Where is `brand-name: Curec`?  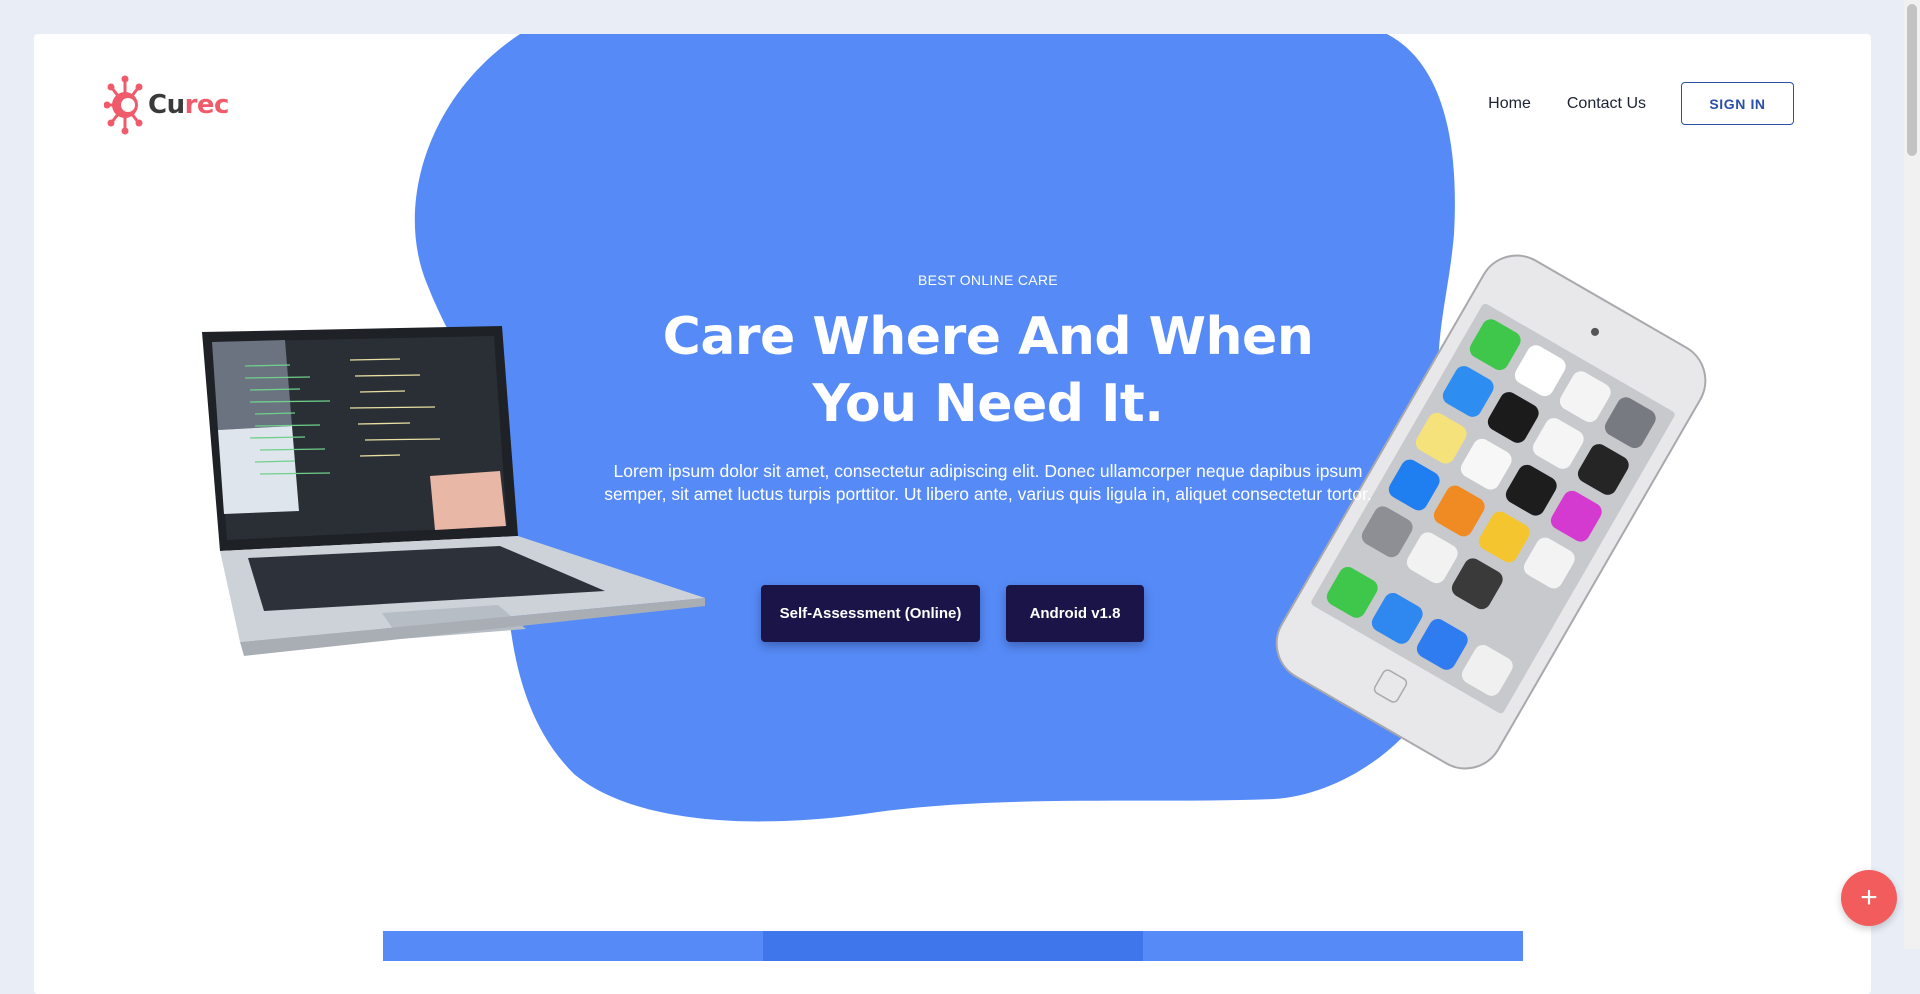
brand-name: Curec is located at coordinates (188, 105).